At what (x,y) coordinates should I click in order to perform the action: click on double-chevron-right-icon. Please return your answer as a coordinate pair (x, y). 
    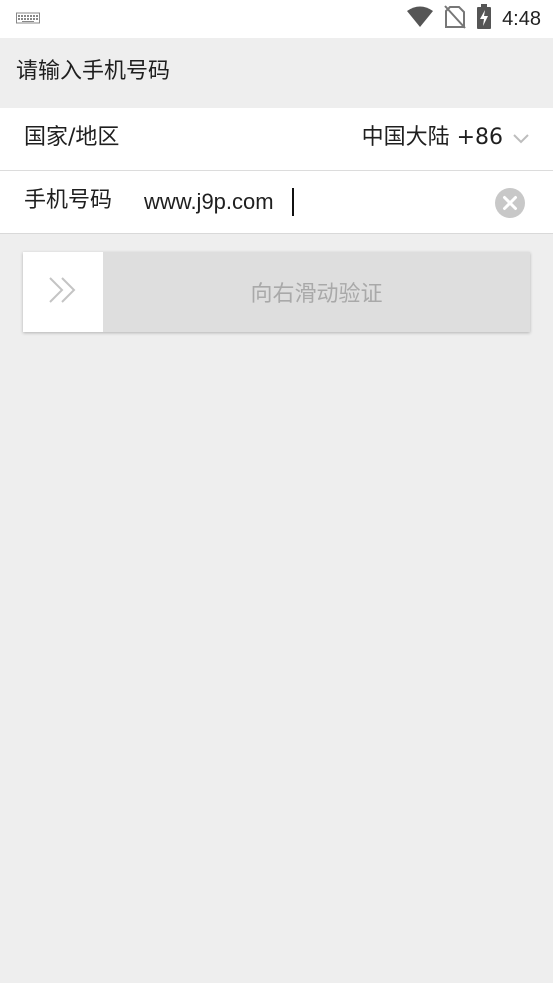
    Looking at the image, I should click on (63, 292).